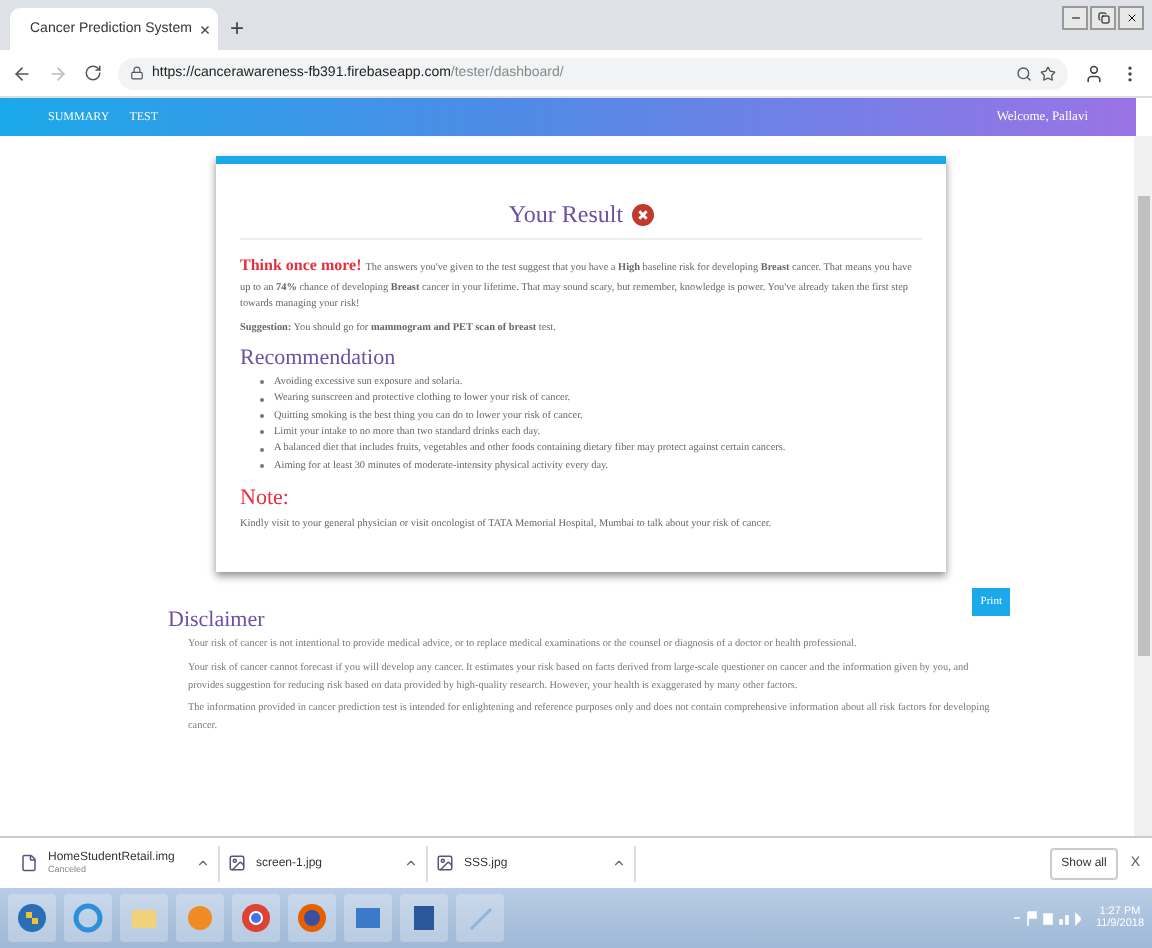 The height and width of the screenshot is (948, 1152). Describe the element at coordinates (29, 863) in the screenshot. I see `file-icon` at that location.